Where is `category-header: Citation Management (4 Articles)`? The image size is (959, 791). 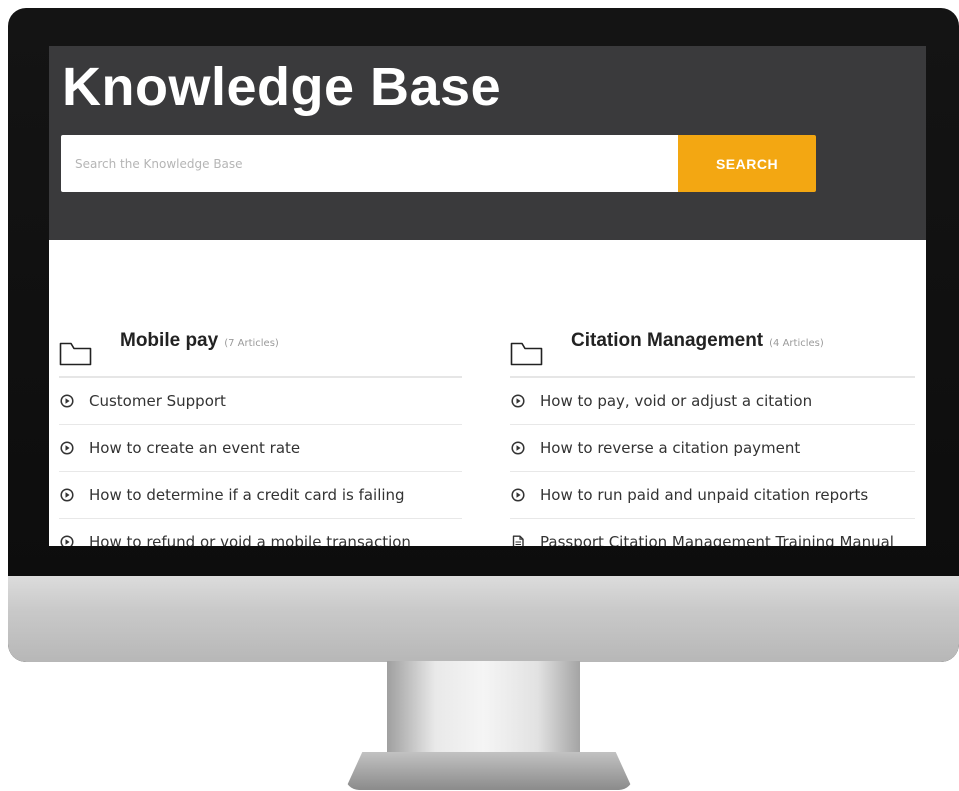 category-header: Citation Management (4 Articles) is located at coordinates (712, 352).